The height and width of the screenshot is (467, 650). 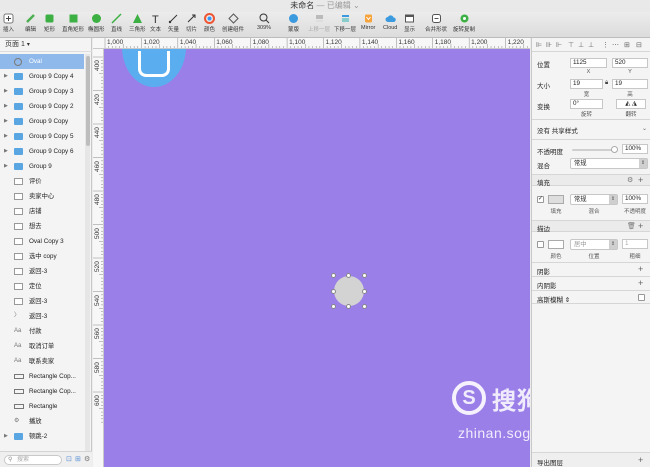 I want to click on add-shadow-icon: +, so click(x=640, y=269).